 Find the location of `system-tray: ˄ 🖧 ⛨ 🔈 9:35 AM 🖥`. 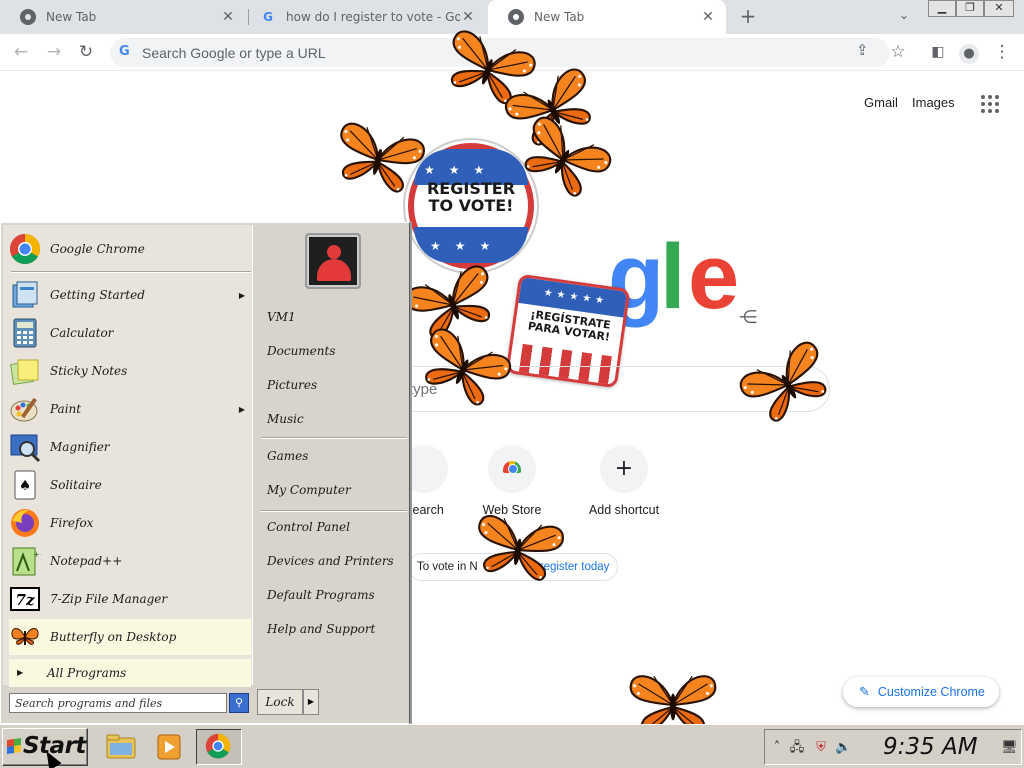

system-tray: ˄ 🖧 ⛨ 🔈 9:35 AM 🖥 is located at coordinates (893, 747).